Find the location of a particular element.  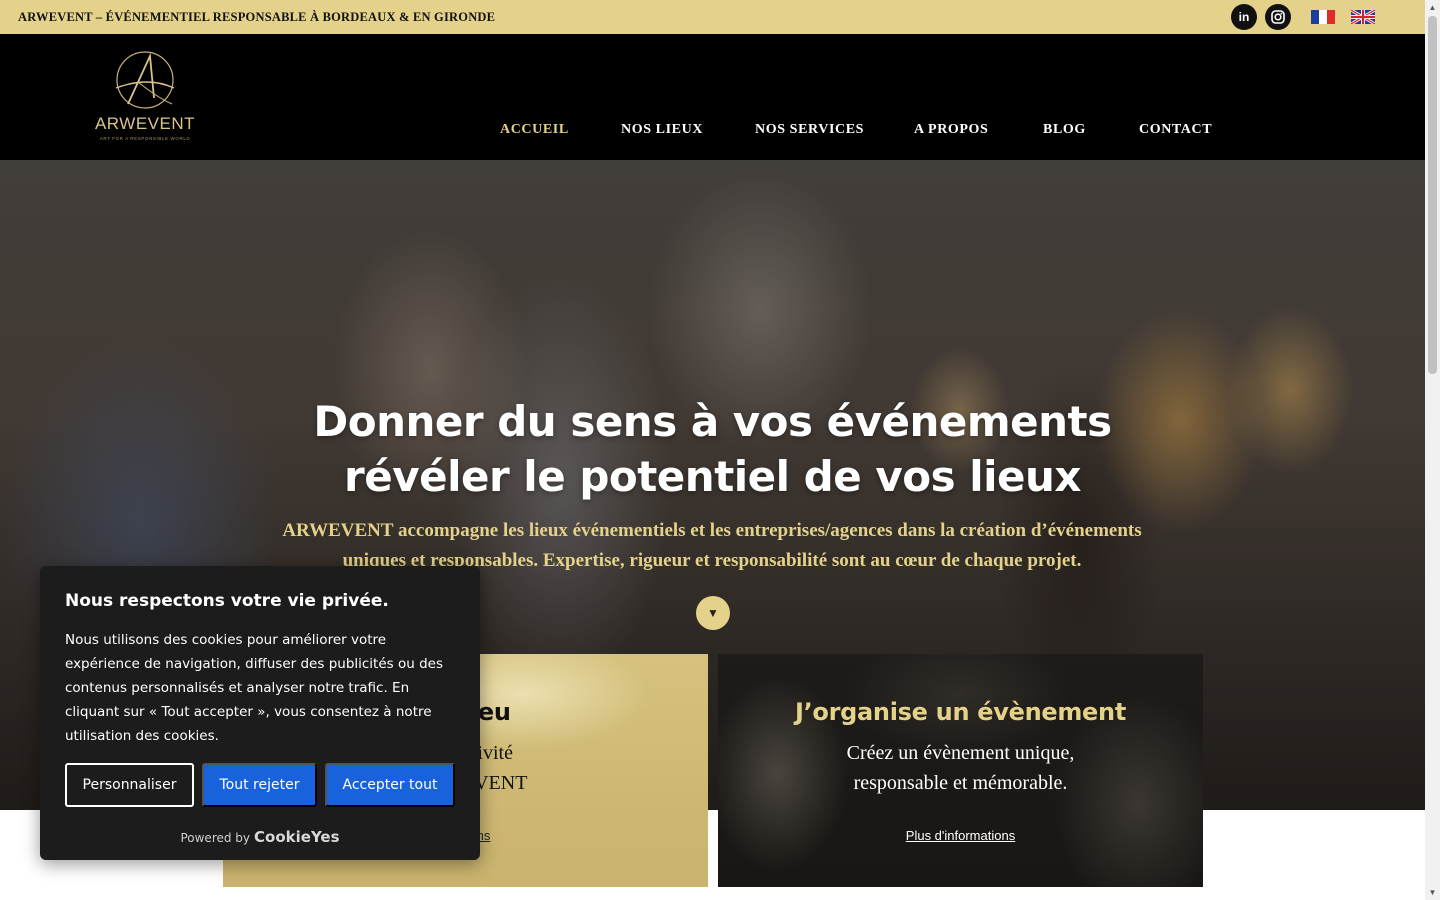

cookieyes-logo: CookieYes is located at coordinates (297, 837).